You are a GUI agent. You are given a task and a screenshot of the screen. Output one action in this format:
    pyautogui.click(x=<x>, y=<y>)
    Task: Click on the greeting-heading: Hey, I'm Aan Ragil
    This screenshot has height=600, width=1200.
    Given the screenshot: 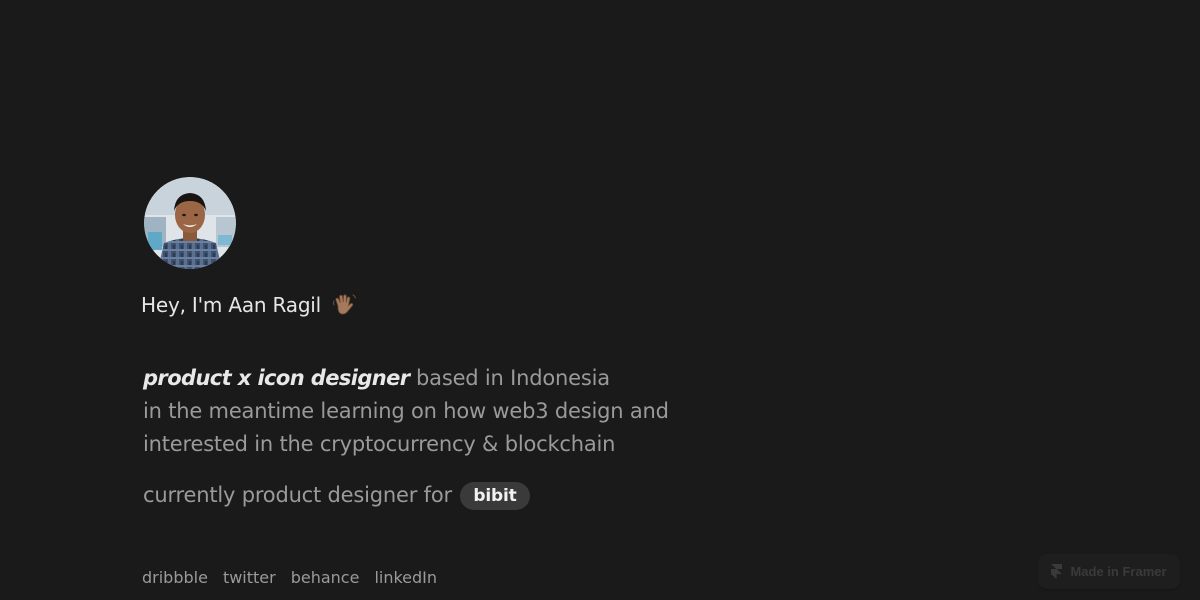 What is the action you would take?
    pyautogui.click(x=249, y=306)
    